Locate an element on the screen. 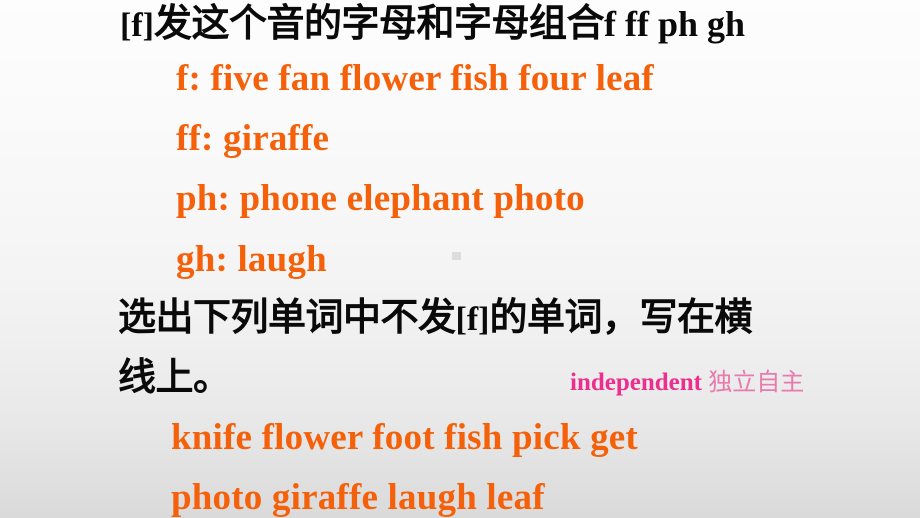  title-line: [f]发这个音的字母和字母组合f ff ph gh is located at coordinates (432, 23).